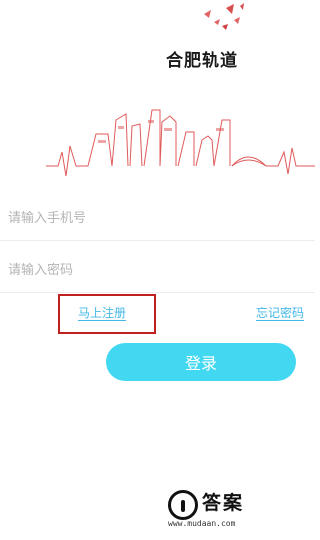 This screenshot has height=540, width=320. I want to click on password-field-container, so click(157, 270).